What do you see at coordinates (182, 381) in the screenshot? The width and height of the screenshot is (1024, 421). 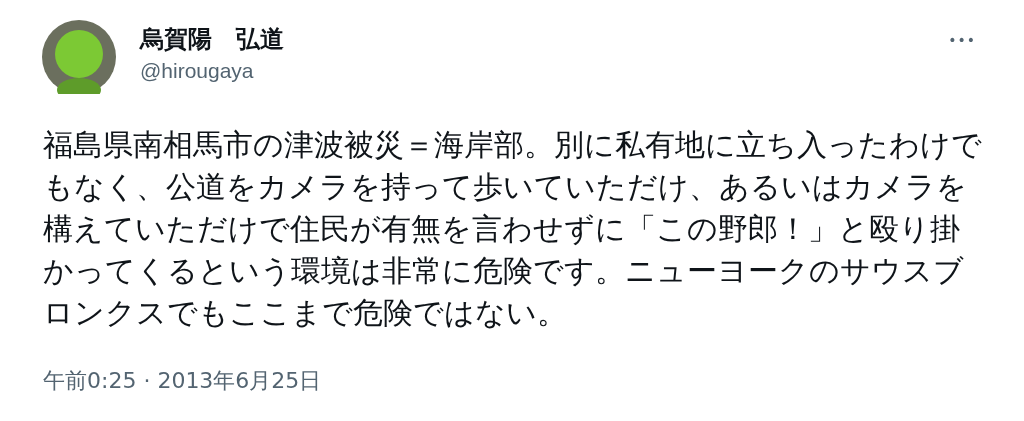 I see `timestamp: 午前0:25 · 2013年6月25日` at bounding box center [182, 381].